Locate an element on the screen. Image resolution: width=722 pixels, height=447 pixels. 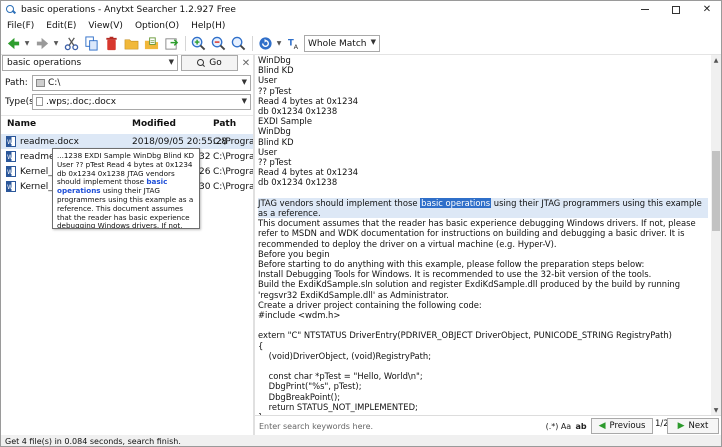
maximize-icon is located at coordinates (676, 9).